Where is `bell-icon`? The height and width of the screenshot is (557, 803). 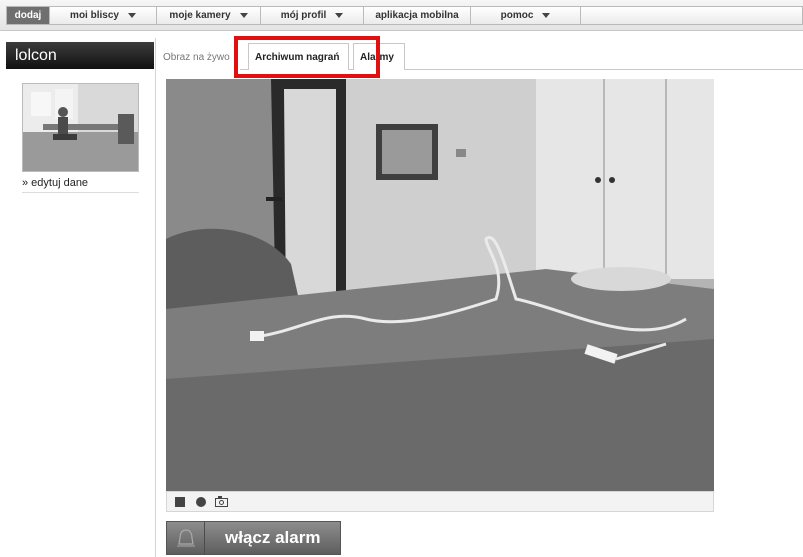
bell-icon is located at coordinates (186, 538).